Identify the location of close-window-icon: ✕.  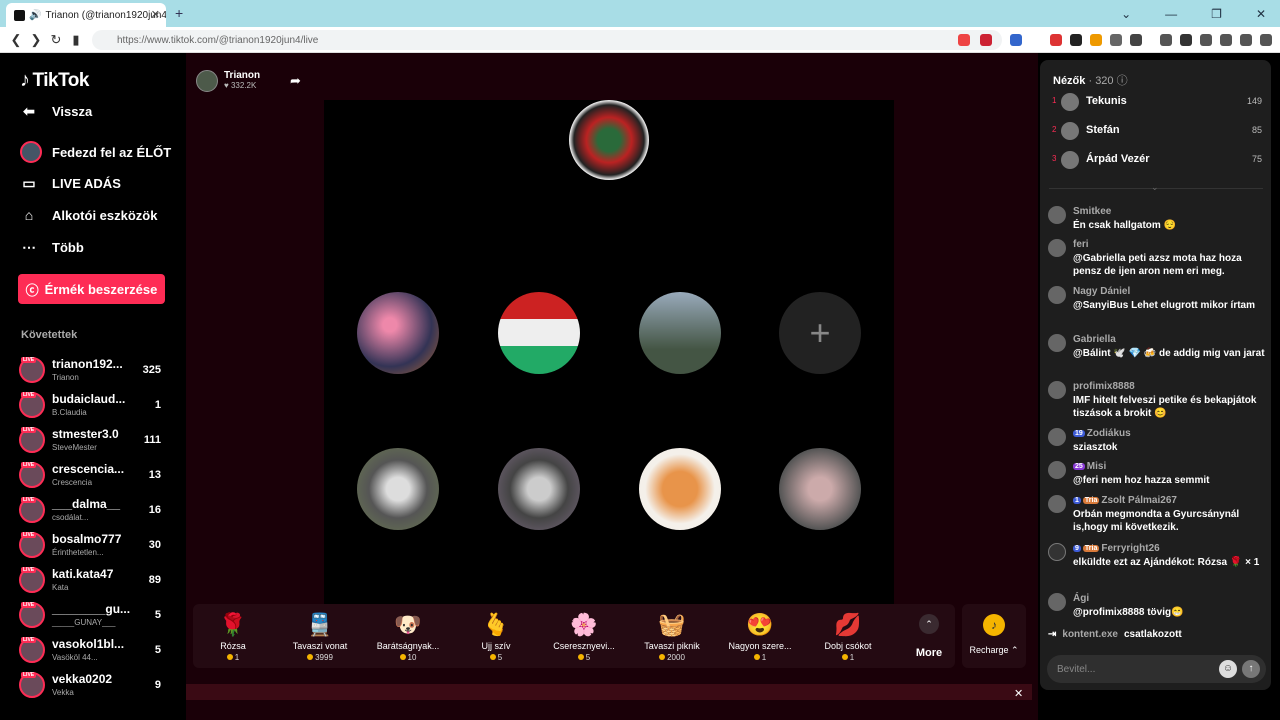
(1261, 14).